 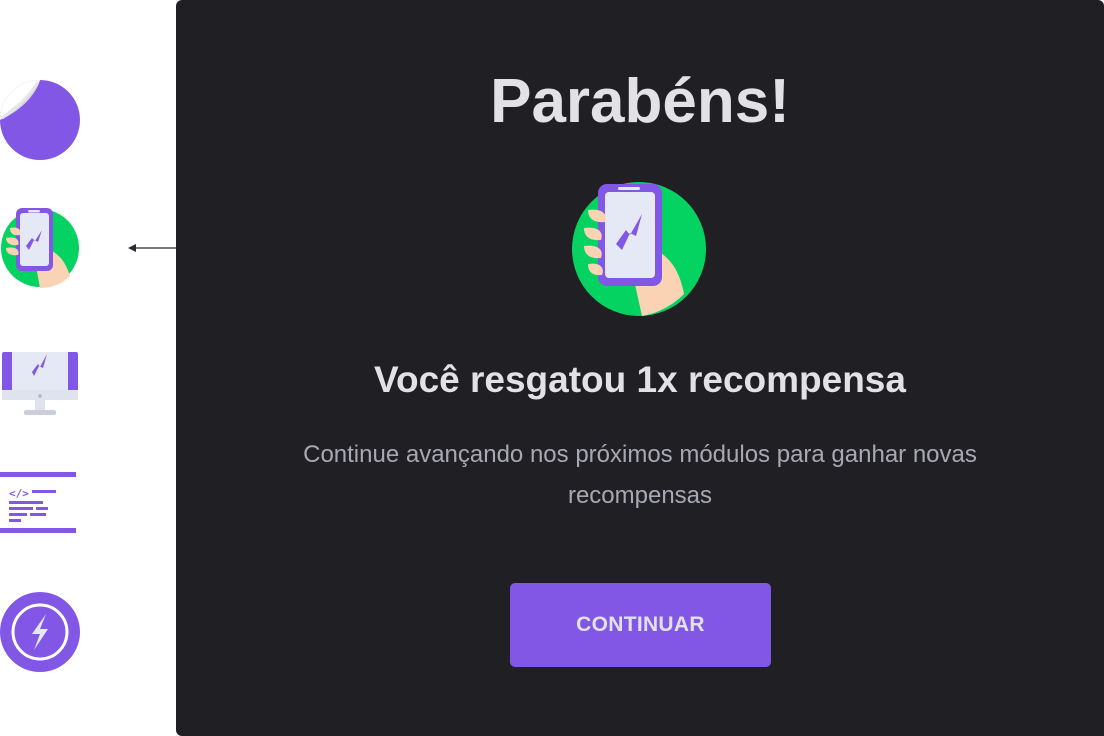 What do you see at coordinates (640, 101) in the screenshot?
I see `modal-title: Parabéns!` at bounding box center [640, 101].